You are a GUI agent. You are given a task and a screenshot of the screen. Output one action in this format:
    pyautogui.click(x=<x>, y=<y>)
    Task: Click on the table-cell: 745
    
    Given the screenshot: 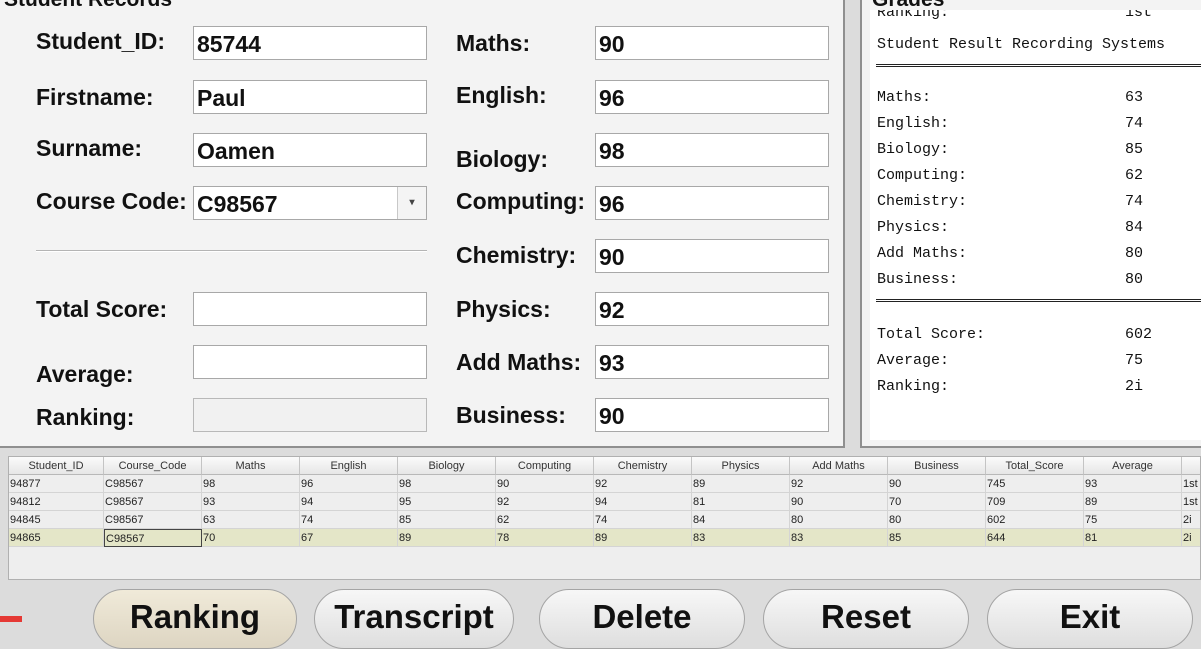 What is the action you would take?
    pyautogui.click(x=1035, y=484)
    